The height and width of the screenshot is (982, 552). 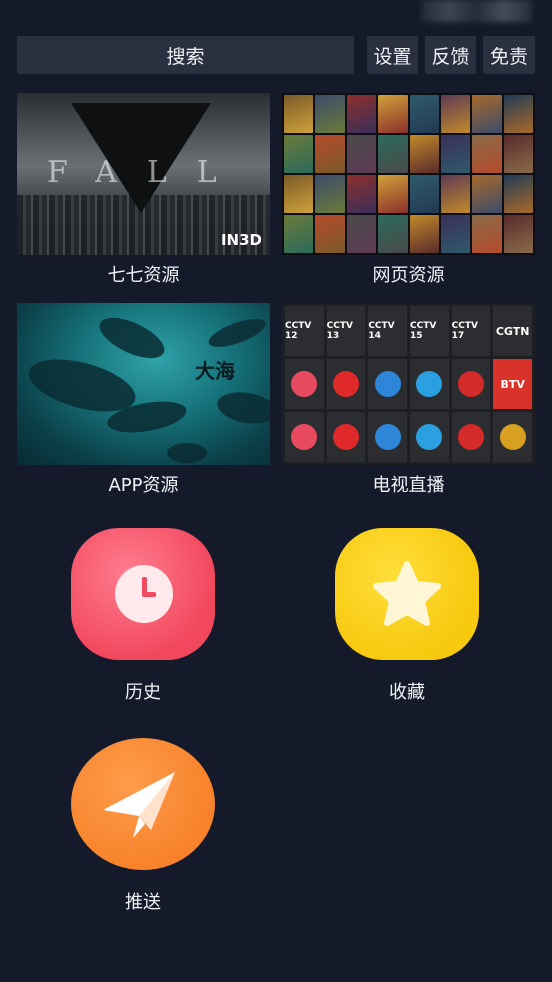 I want to click on push-shortcut: 推送, so click(x=143, y=826).